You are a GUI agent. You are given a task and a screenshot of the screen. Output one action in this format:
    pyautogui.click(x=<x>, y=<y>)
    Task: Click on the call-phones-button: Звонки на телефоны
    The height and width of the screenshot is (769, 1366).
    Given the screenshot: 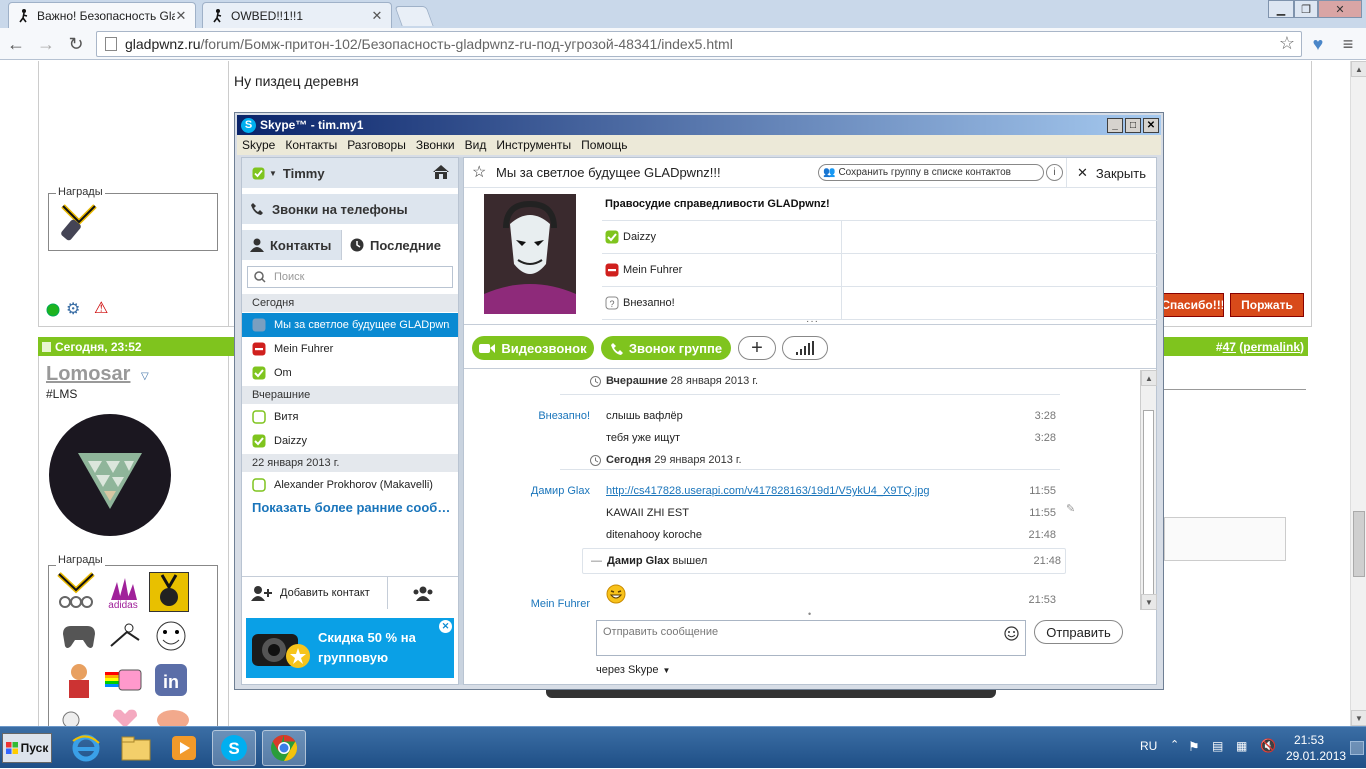 What is the action you would take?
    pyautogui.click(x=350, y=209)
    